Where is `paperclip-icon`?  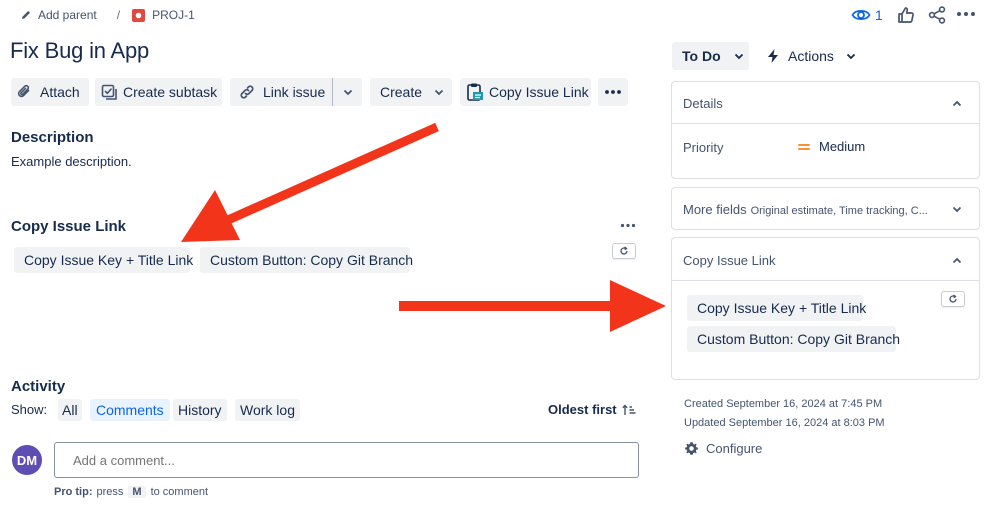 paperclip-icon is located at coordinates (23, 91).